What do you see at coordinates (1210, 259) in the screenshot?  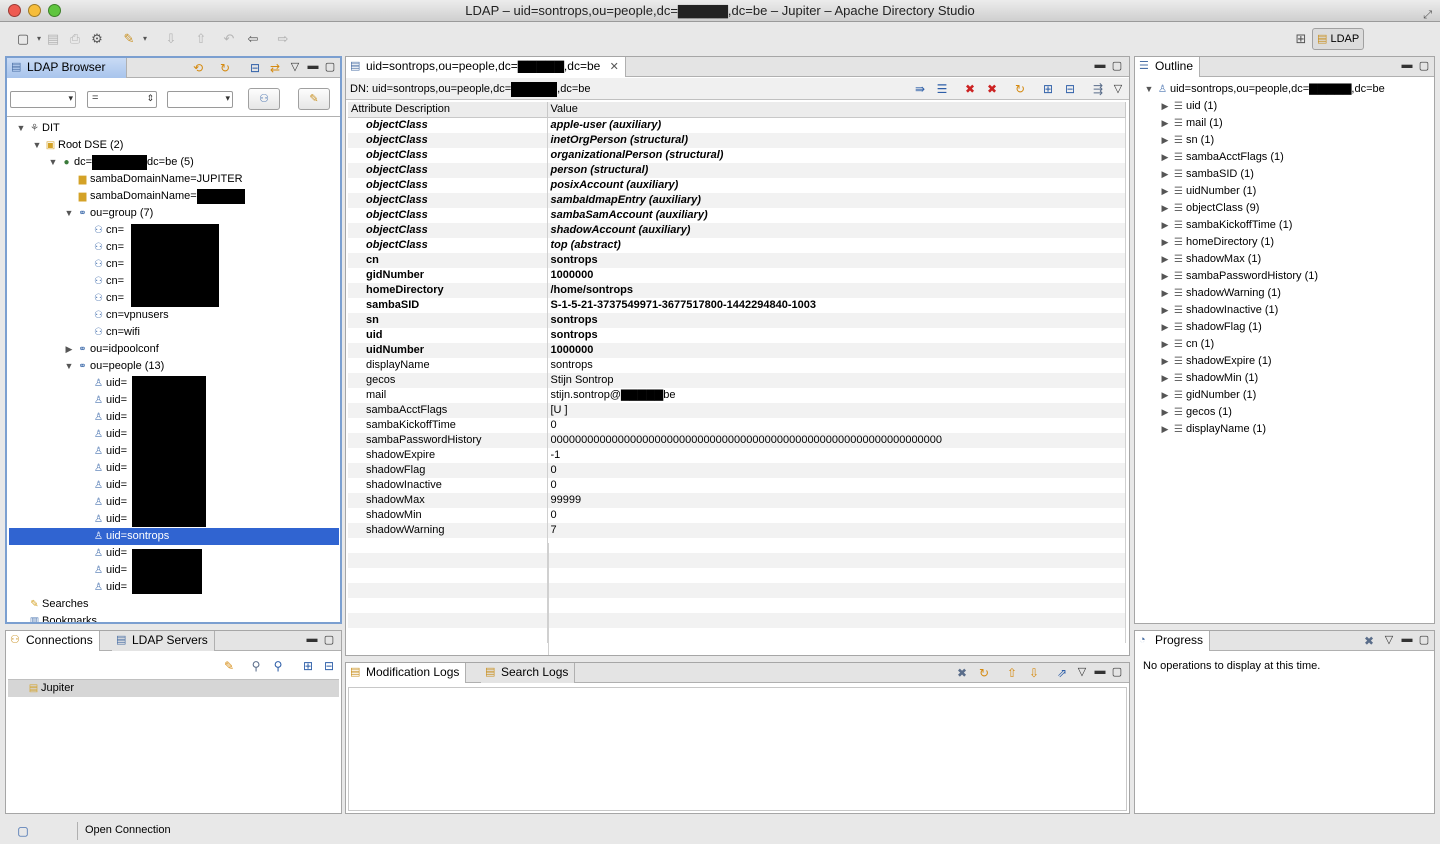 I see `outline-attribute-item: ▶ ☰ shadowMax (1)` at bounding box center [1210, 259].